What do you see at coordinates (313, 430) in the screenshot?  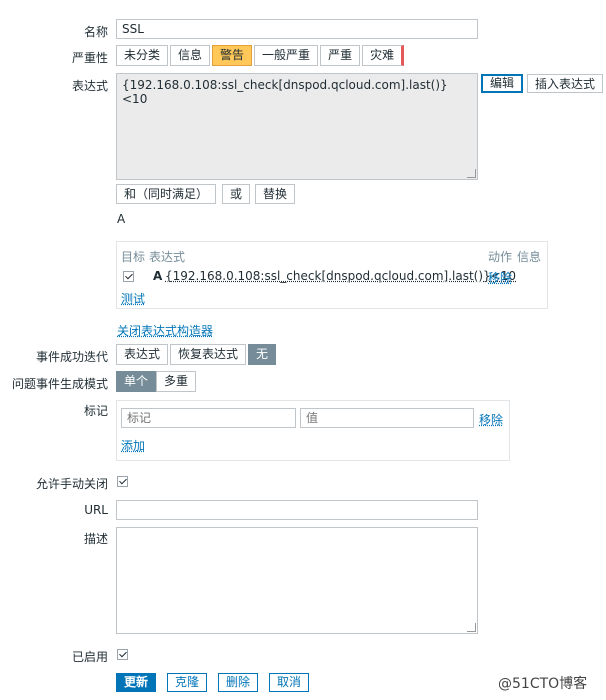 I see `tags-container: 移除 添加` at bounding box center [313, 430].